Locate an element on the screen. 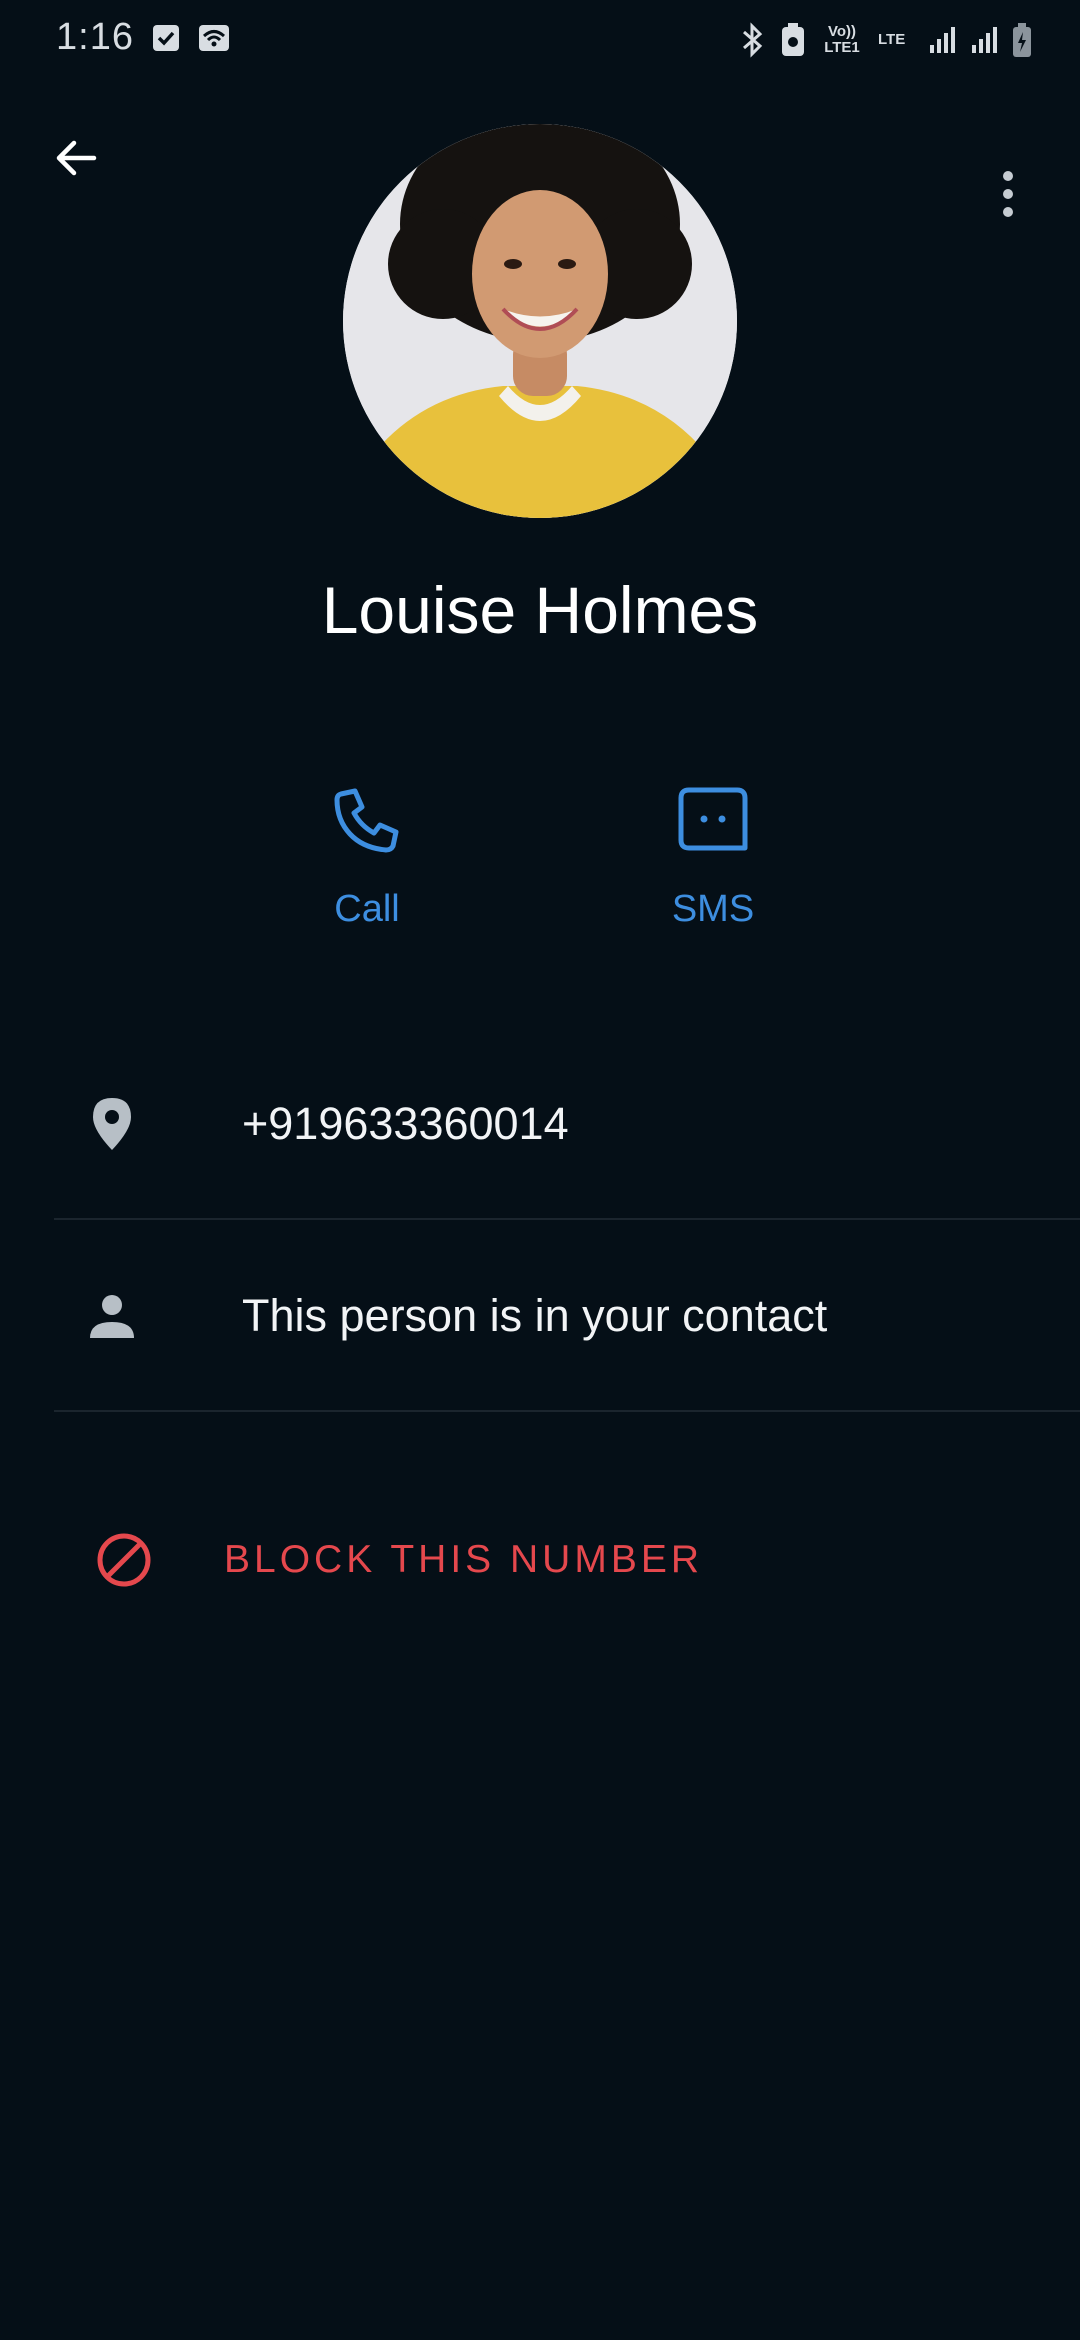 The width and height of the screenshot is (1080, 2340). wifi-notification-icon is located at coordinates (213, 38).